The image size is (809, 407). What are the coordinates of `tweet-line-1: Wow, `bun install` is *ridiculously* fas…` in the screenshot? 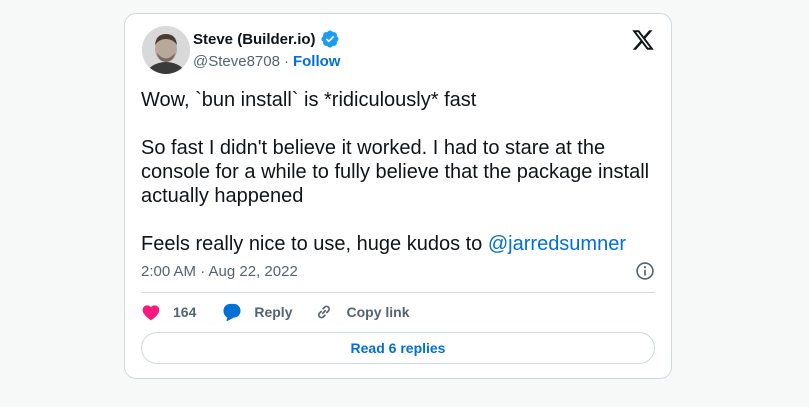 It's located at (309, 100).